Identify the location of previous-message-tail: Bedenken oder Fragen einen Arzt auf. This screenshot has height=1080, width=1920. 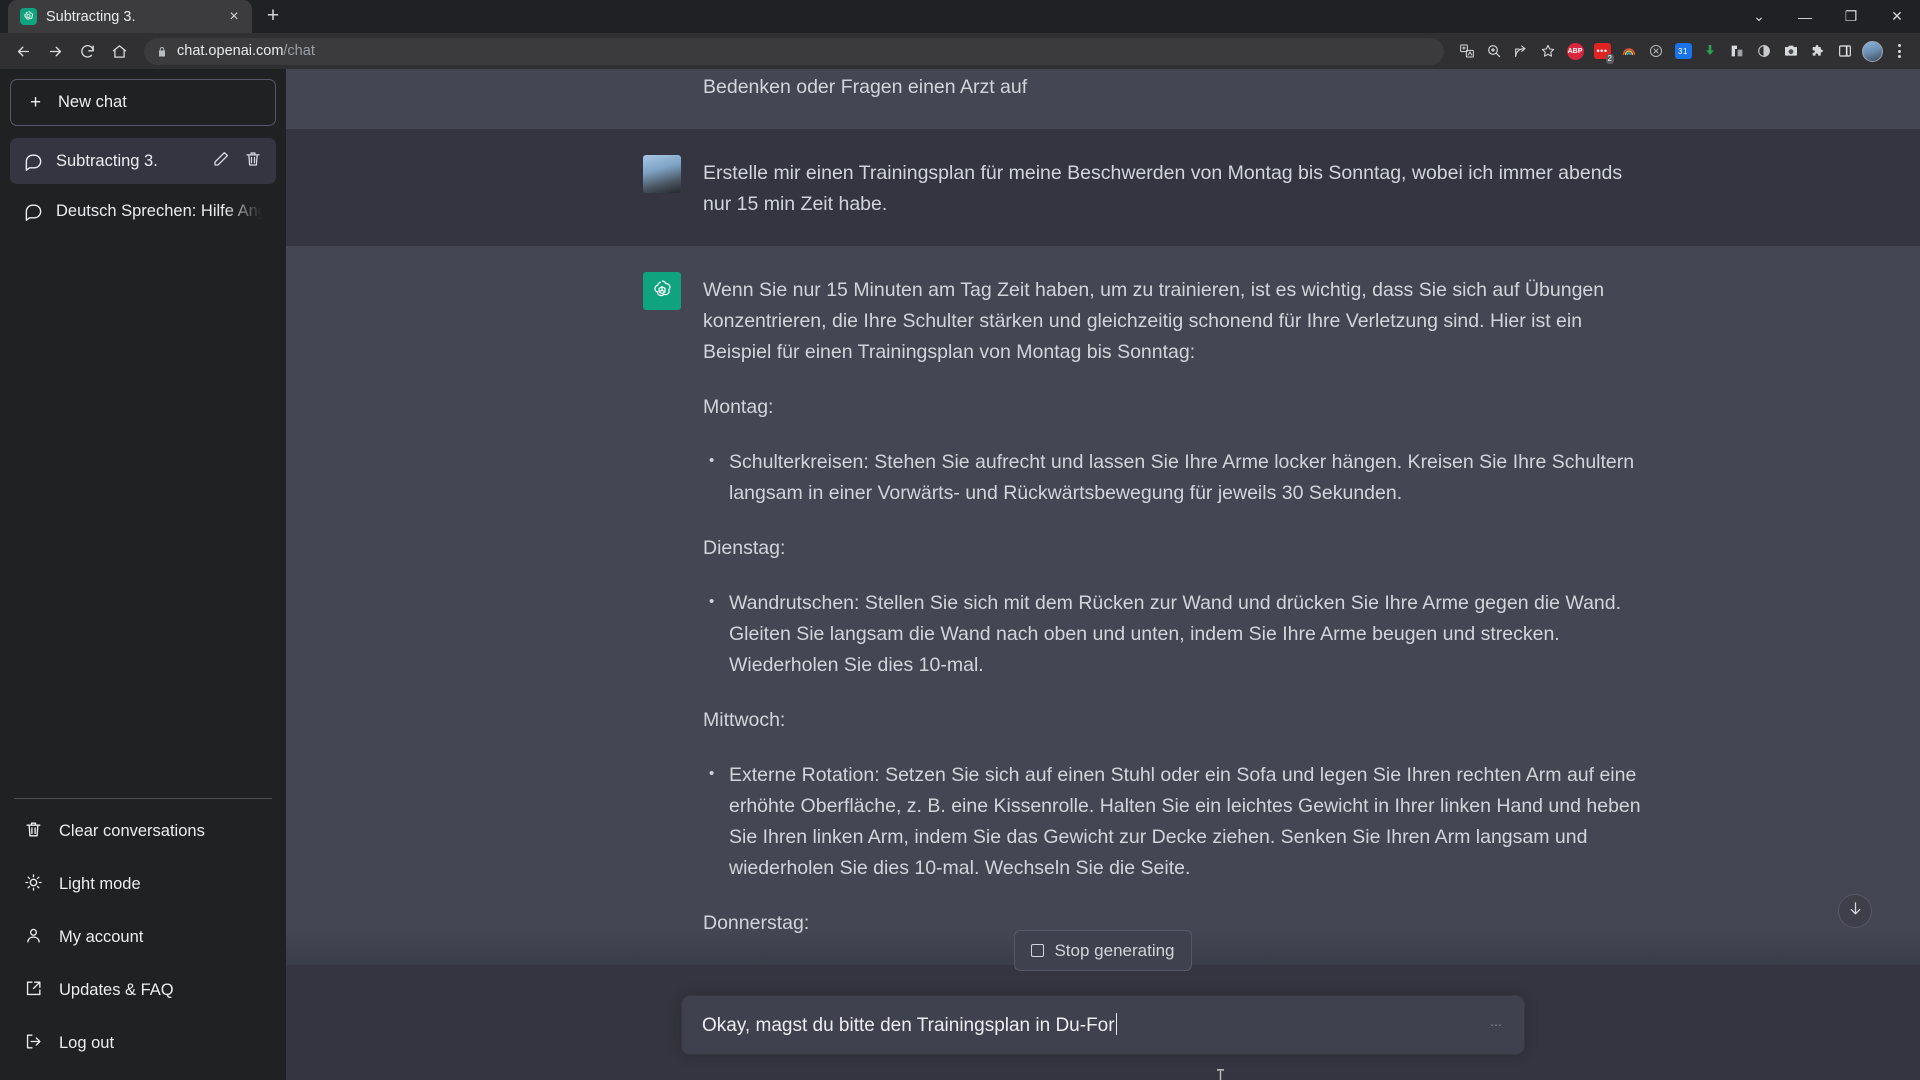
(1103, 99).